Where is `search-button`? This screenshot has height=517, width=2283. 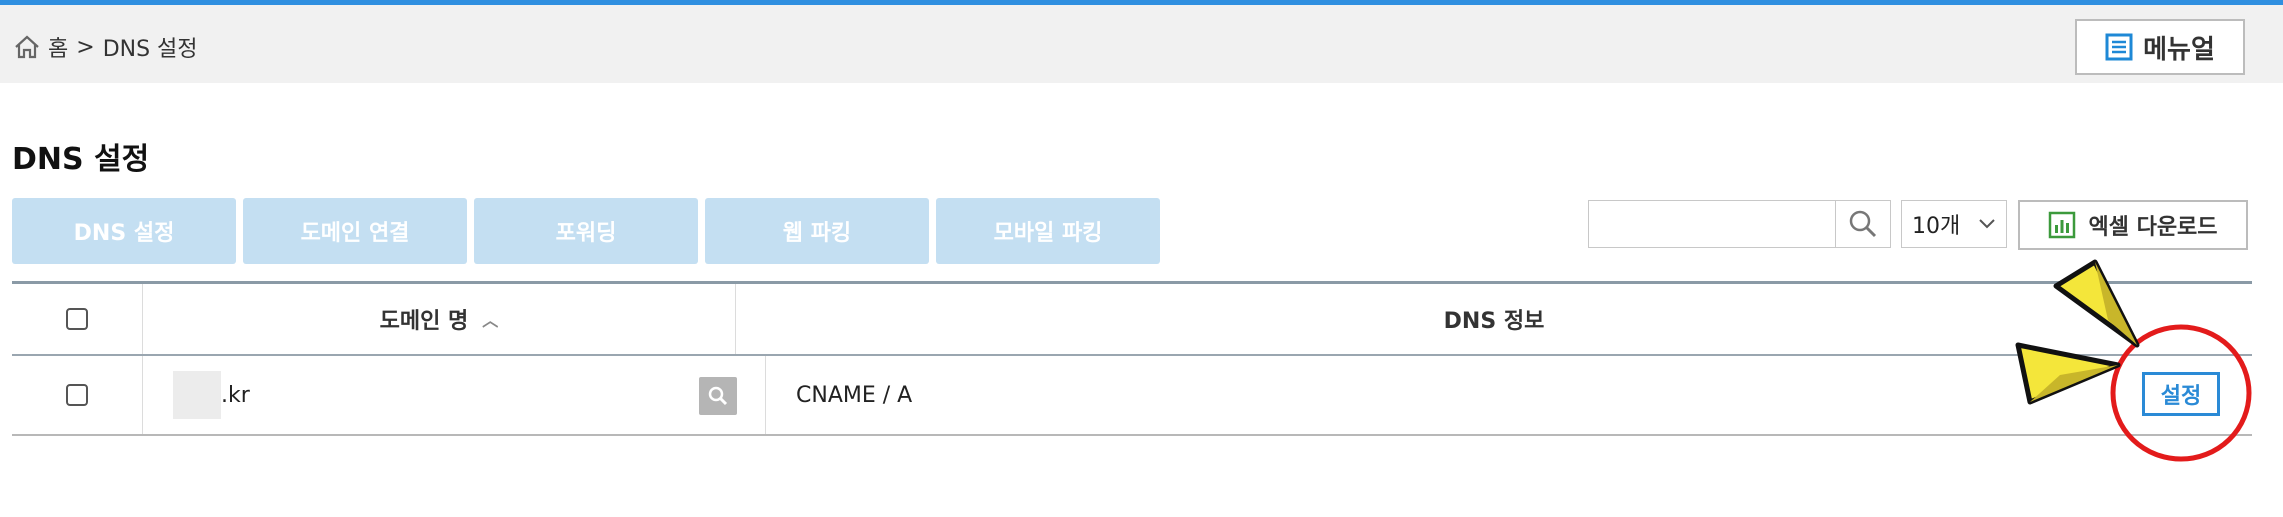 search-button is located at coordinates (1862, 224).